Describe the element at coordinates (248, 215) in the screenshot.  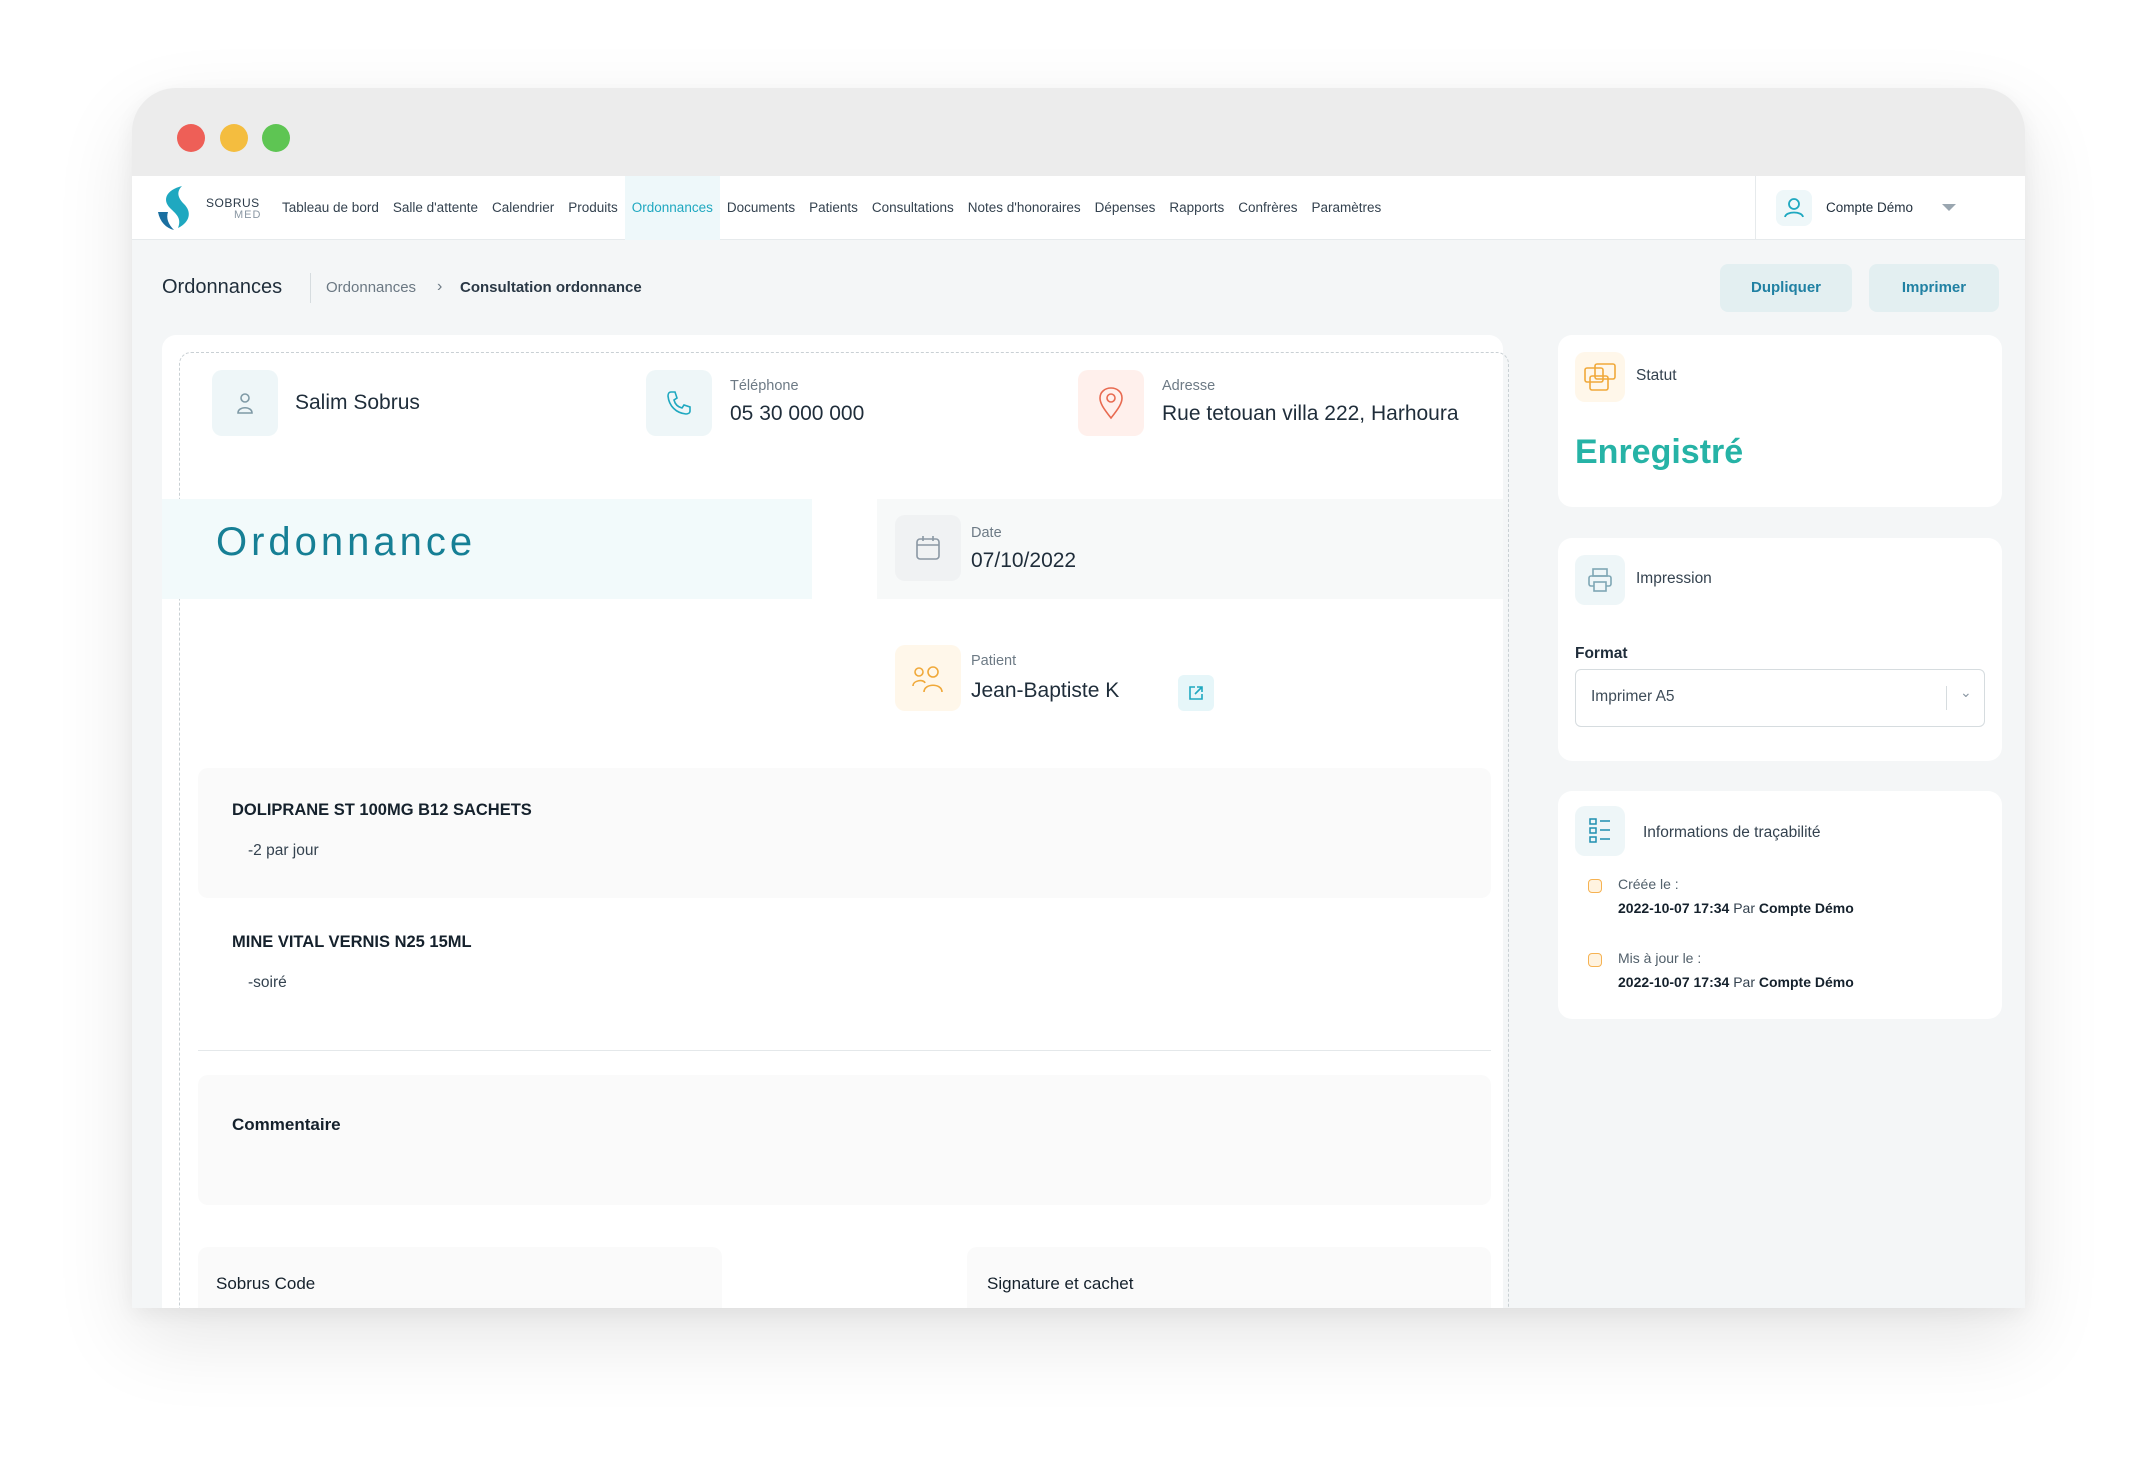
I see `logo-text-bottom: MED` at that location.